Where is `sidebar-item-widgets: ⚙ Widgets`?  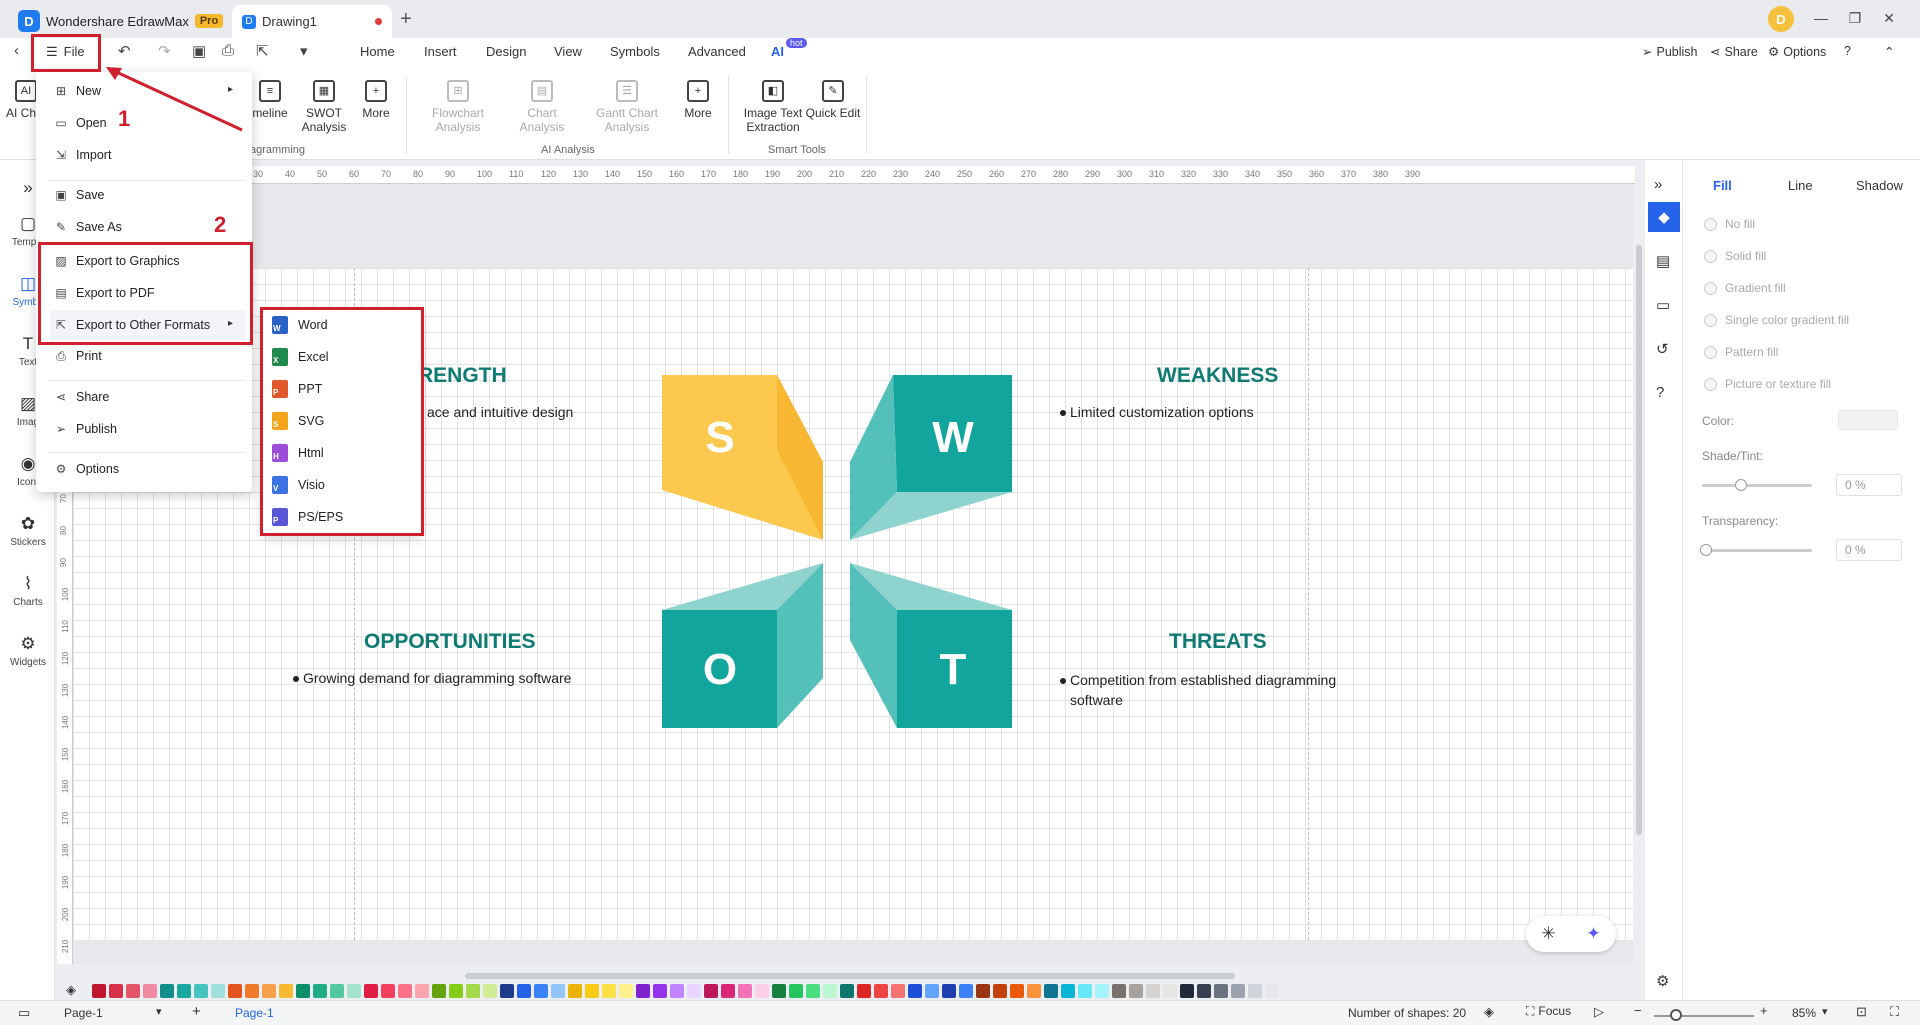 sidebar-item-widgets: ⚙ Widgets is located at coordinates (28, 651).